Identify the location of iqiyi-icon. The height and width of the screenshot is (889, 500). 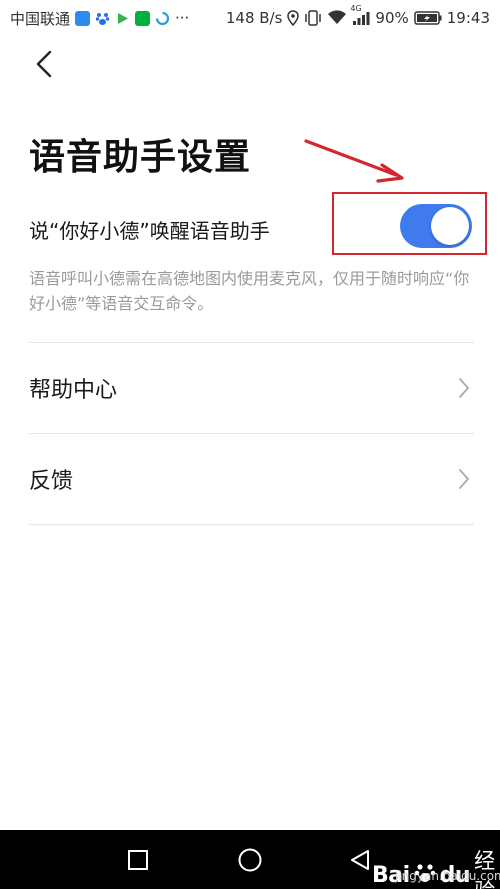
(143, 18).